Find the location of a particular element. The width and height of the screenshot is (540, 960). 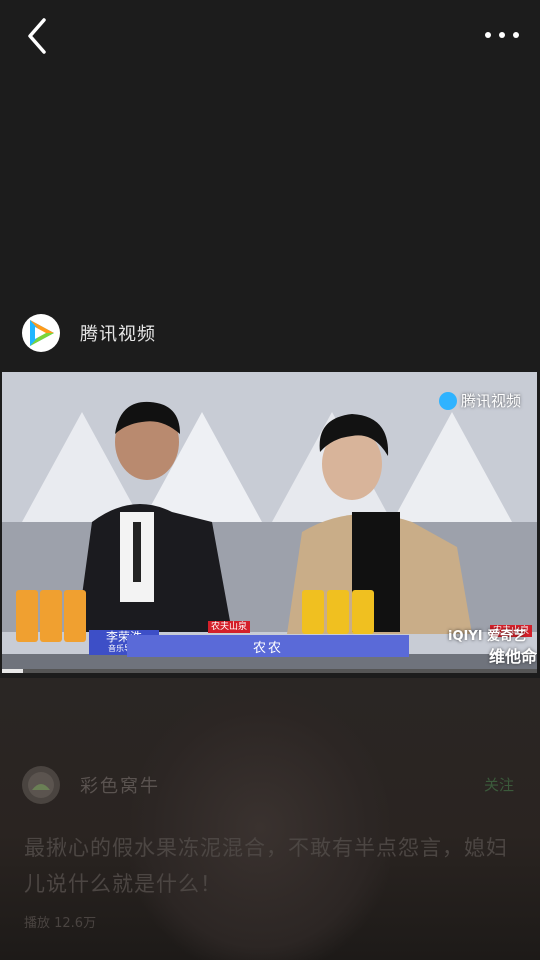

next-post-thumbnail is located at coordinates (260, 824).